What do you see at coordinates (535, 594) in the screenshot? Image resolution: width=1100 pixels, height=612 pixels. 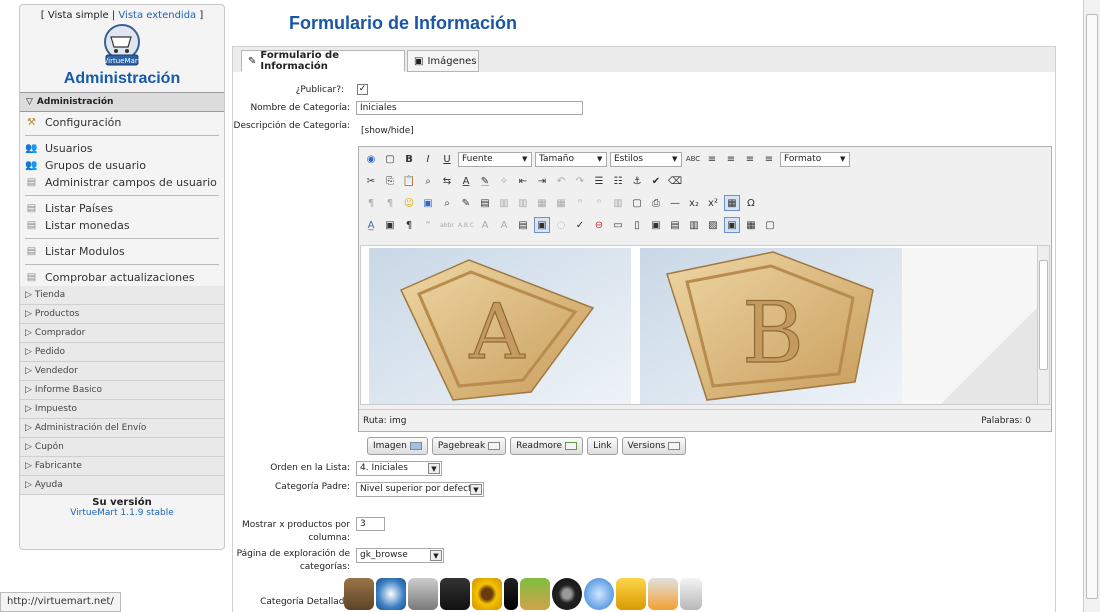 I see `download-icon` at bounding box center [535, 594].